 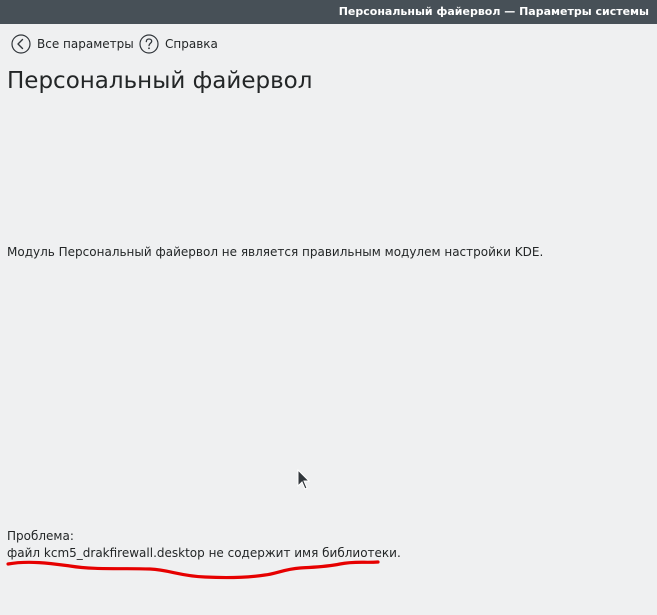 I want to click on back-all-settings-button: Все параметры, so click(x=72, y=44).